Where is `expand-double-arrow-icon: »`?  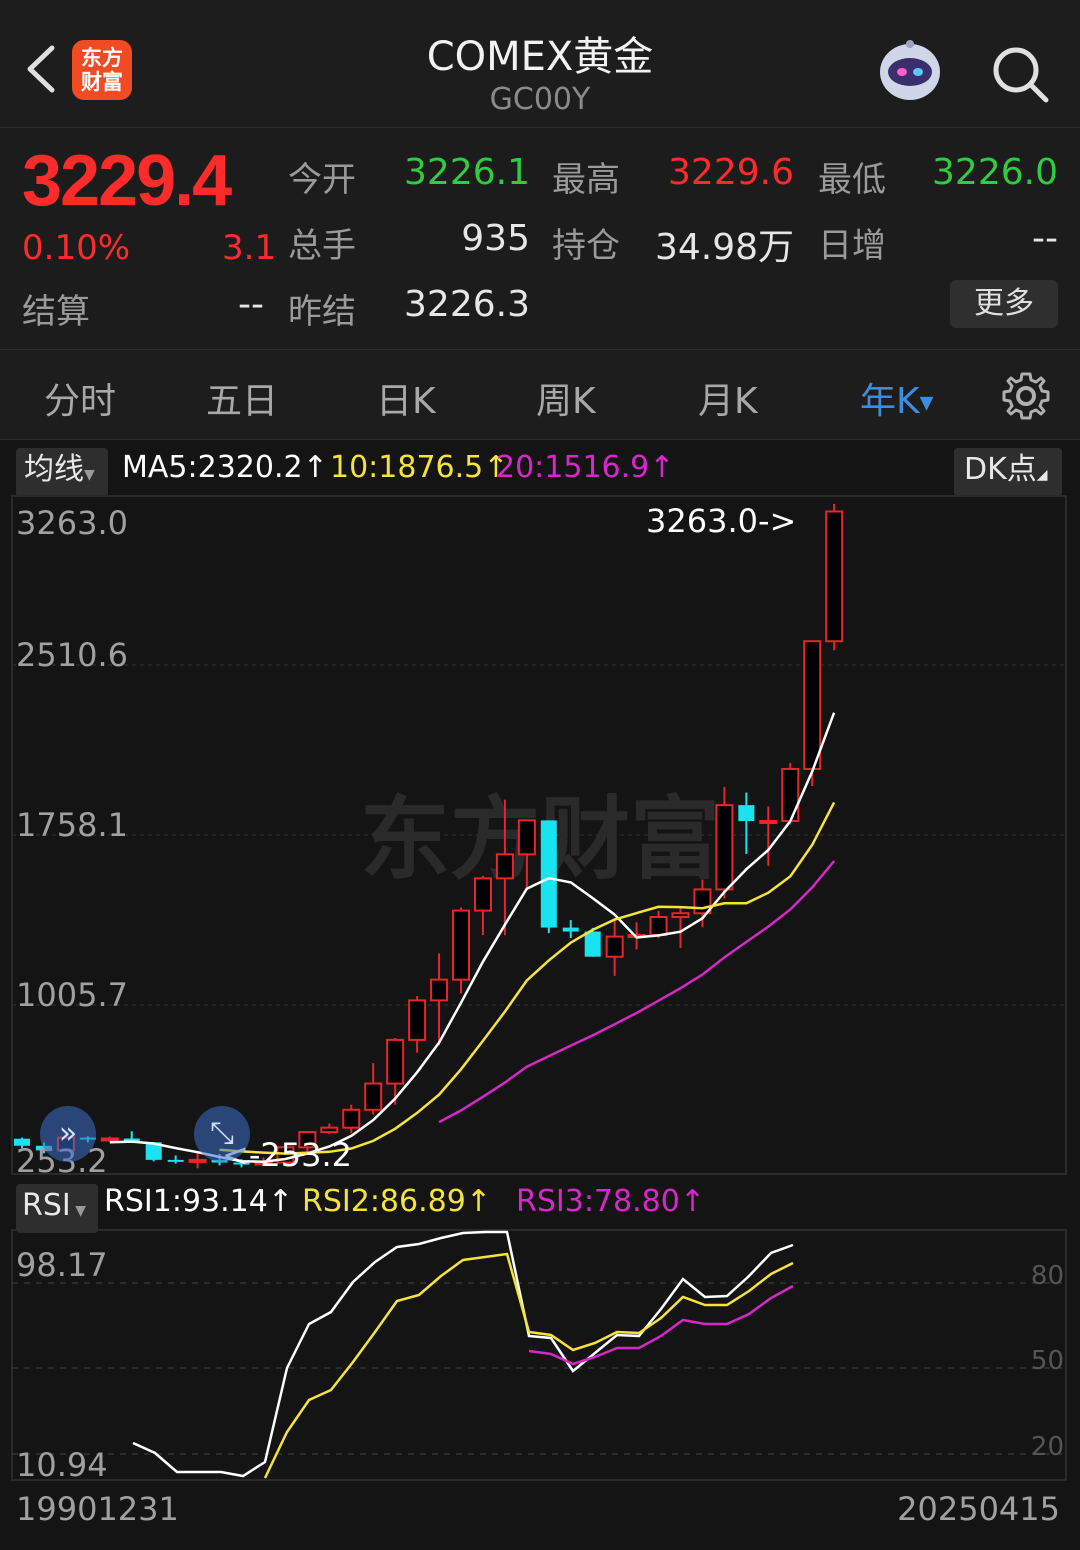
expand-double-arrow-icon: » is located at coordinates (68, 1134).